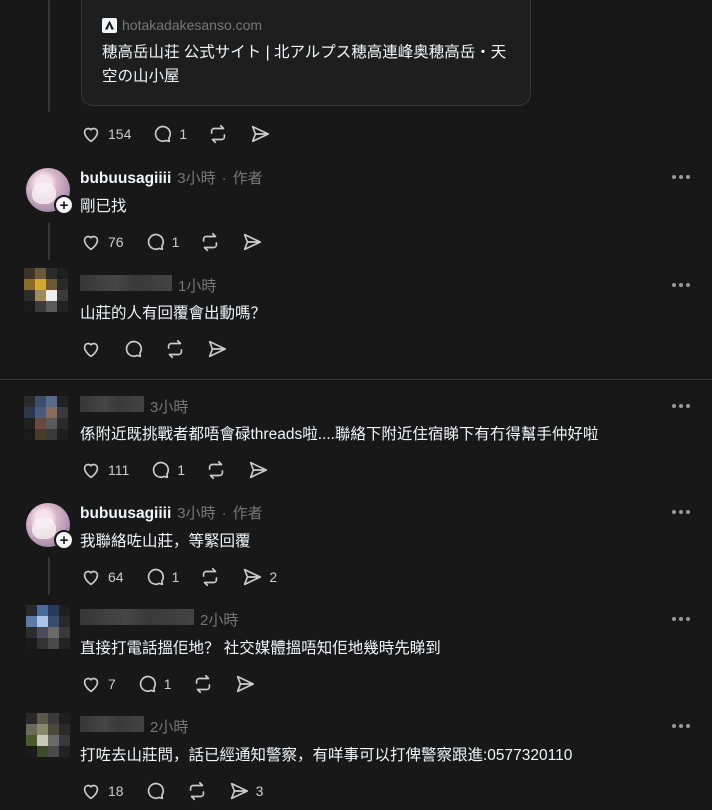 The image size is (712, 810). Describe the element at coordinates (119, 470) in the screenshot. I see `like-count: 111` at that location.